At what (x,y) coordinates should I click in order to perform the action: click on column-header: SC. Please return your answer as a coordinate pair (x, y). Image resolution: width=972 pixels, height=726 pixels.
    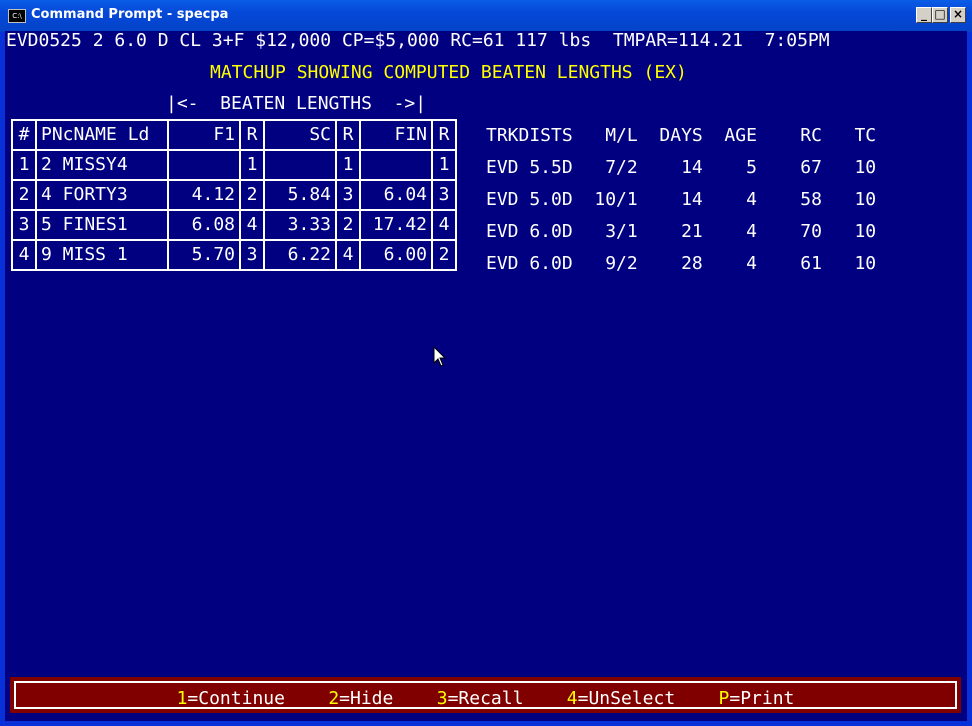
    Looking at the image, I should click on (300, 135).